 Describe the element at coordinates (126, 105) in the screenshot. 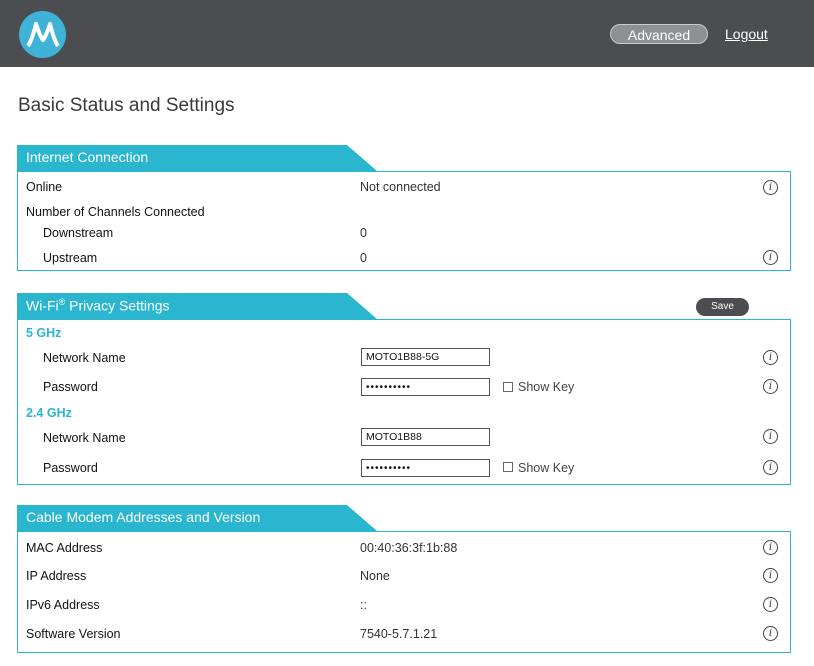

I see `page-title: Basic Status and Settings` at that location.